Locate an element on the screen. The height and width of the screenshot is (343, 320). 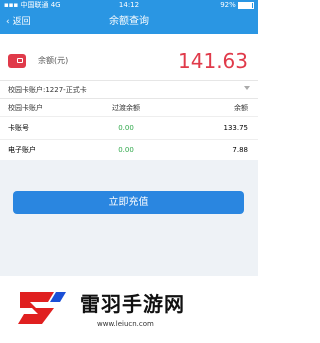
row-balance-value: 7.88 is located at coordinates (240, 150).